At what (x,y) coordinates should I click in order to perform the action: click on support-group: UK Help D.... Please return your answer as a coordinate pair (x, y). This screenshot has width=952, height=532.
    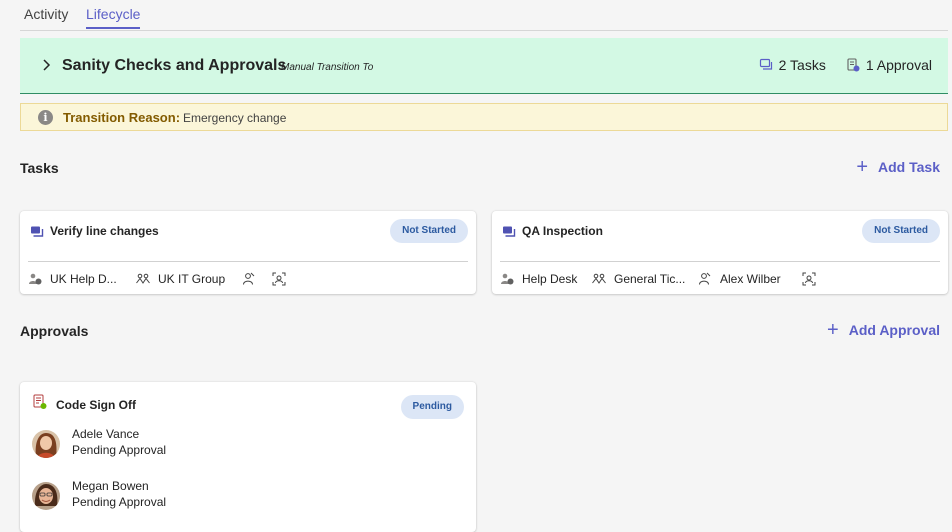
    Looking at the image, I should click on (83, 279).